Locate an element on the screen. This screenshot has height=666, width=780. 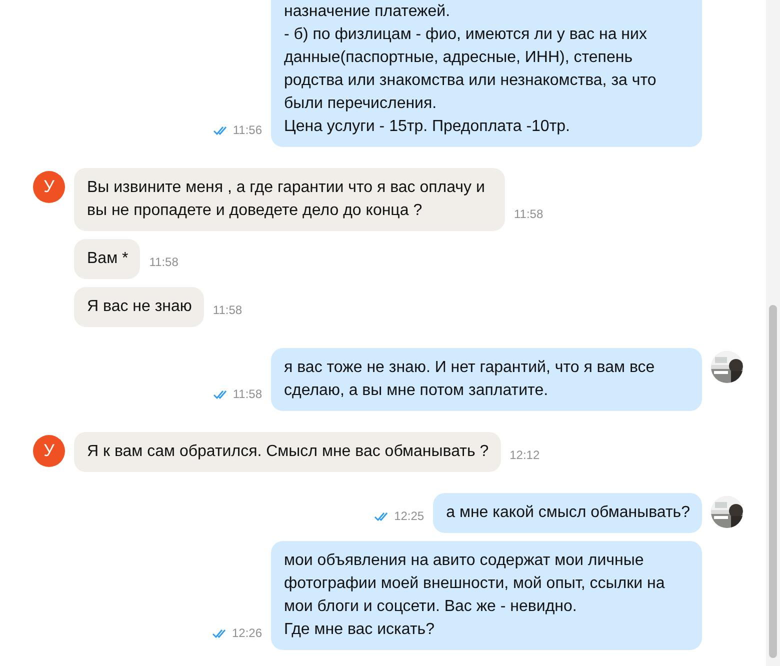
message-text: Вам * is located at coordinates (107, 259).